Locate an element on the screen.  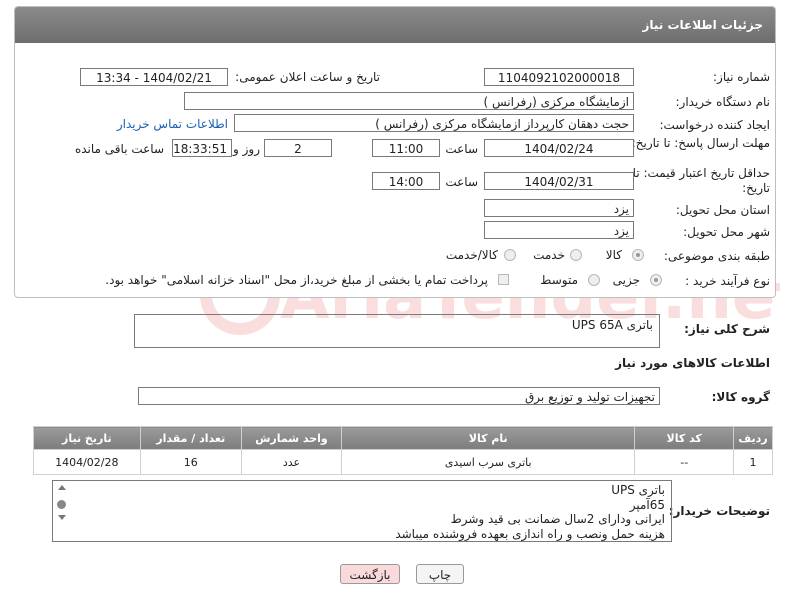
process-label: نوع فرآیند خرید : is located at coordinates (727, 281).